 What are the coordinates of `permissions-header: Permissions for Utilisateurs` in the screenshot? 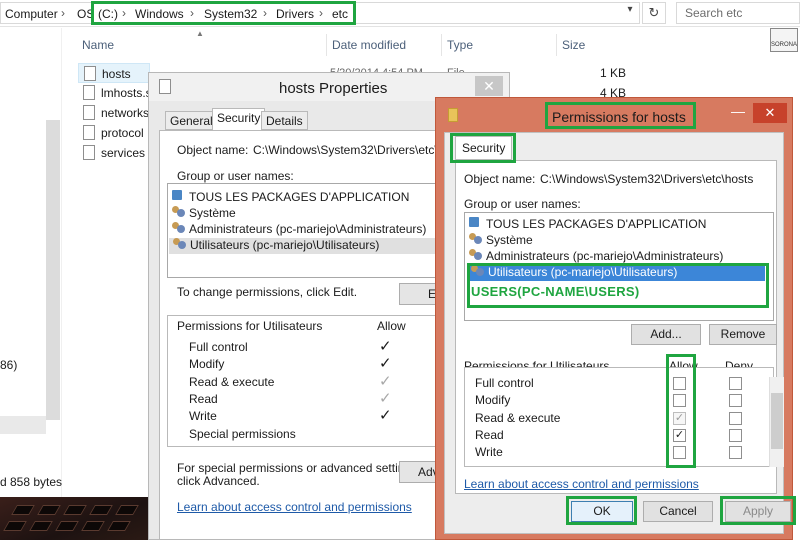 It's located at (250, 326).